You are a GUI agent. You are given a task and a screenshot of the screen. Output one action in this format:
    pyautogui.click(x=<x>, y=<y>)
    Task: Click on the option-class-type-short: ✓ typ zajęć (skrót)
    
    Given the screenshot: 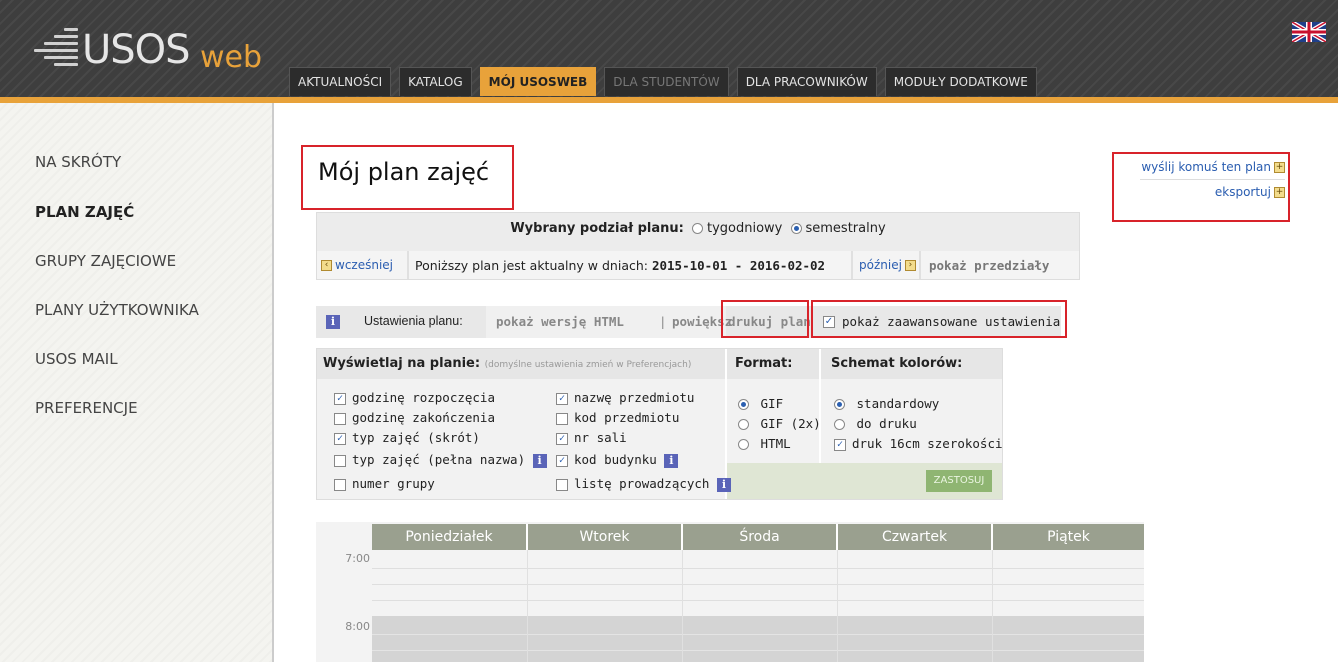 What is the action you would take?
    pyautogui.click(x=407, y=437)
    